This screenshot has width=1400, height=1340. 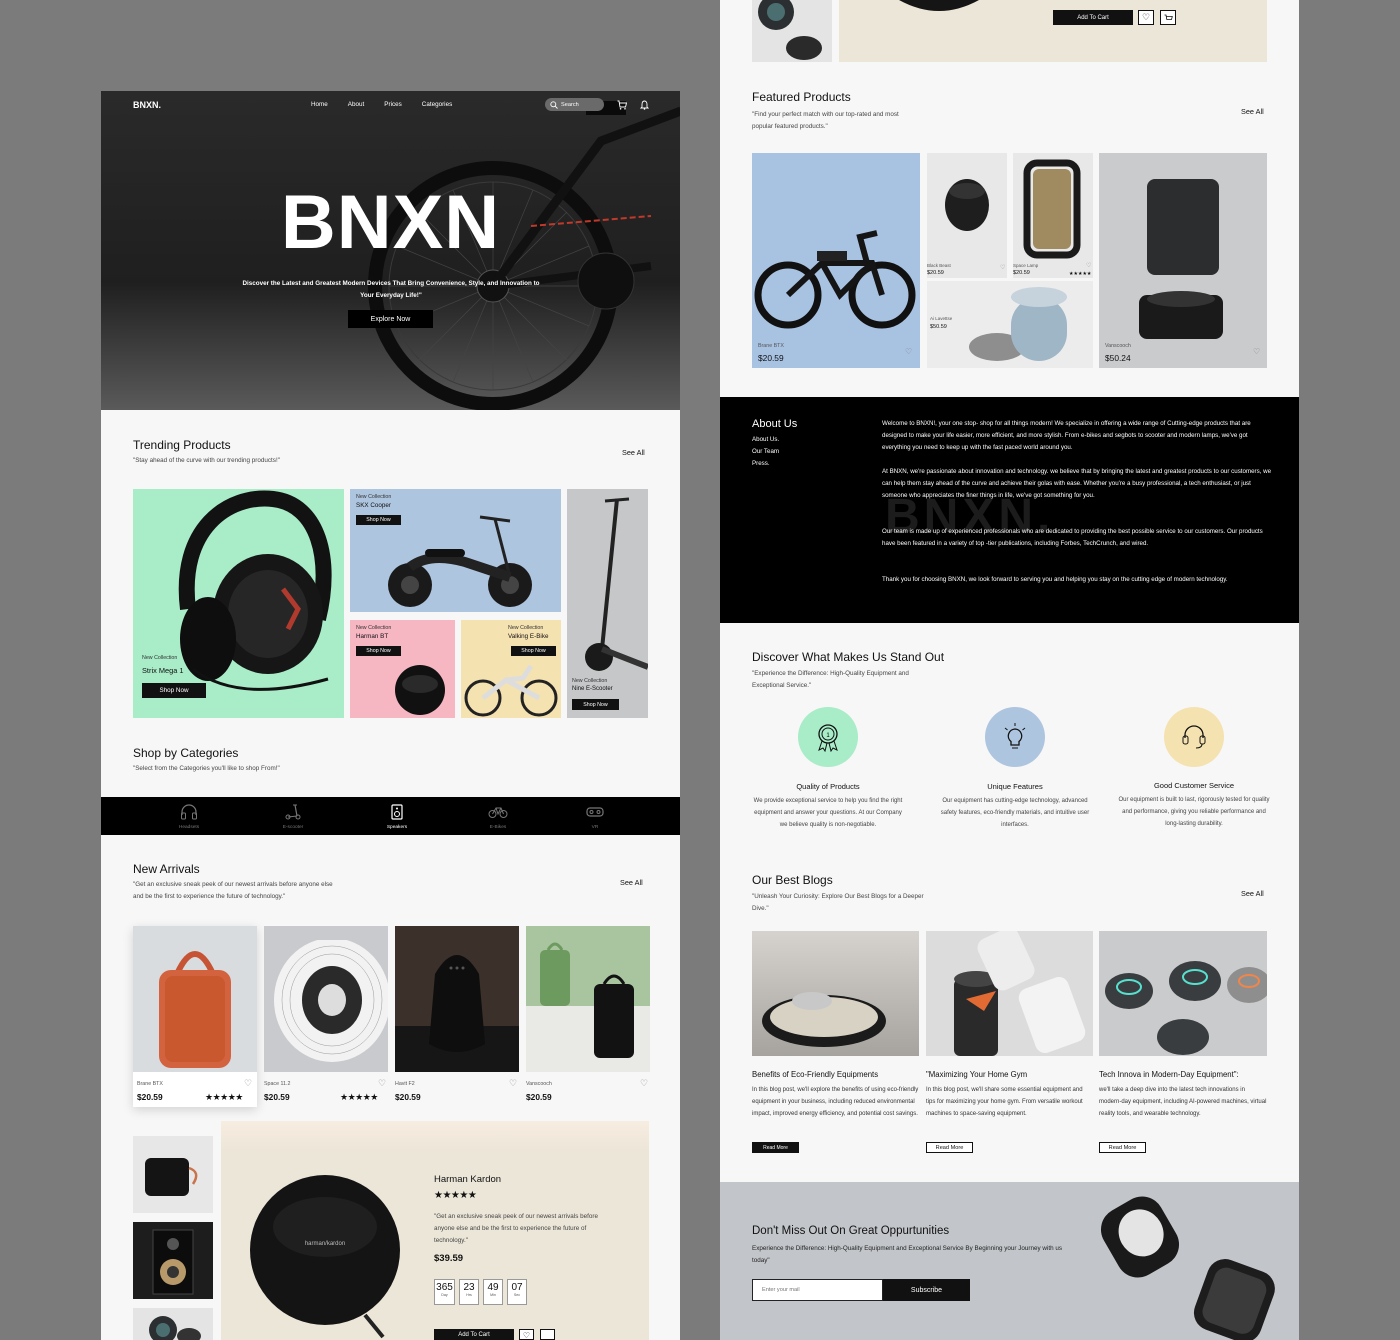 What do you see at coordinates (224, 1097) in the screenshot?
I see `rating-stars: ★★★★★` at bounding box center [224, 1097].